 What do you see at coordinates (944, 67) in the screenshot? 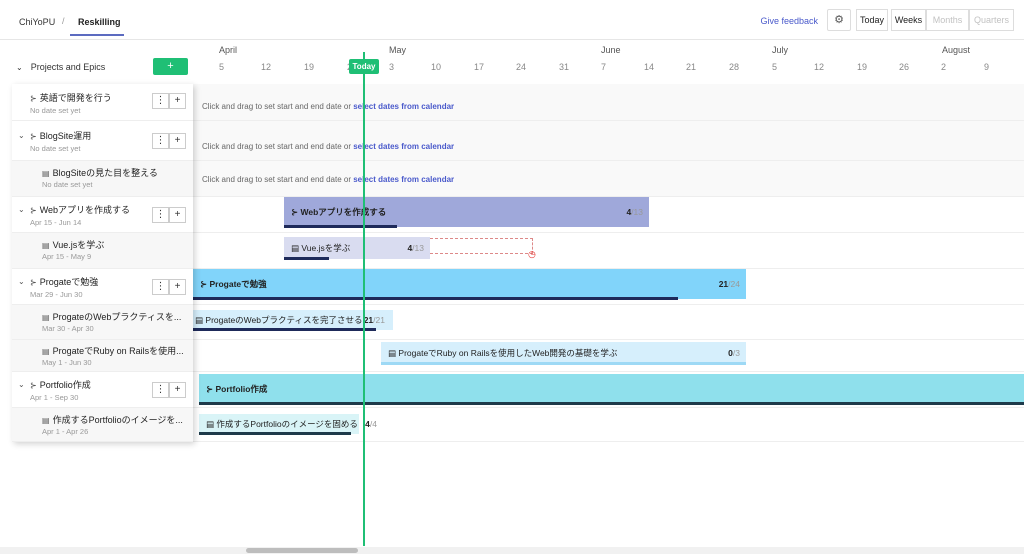
I see `week-label: 2` at bounding box center [944, 67].